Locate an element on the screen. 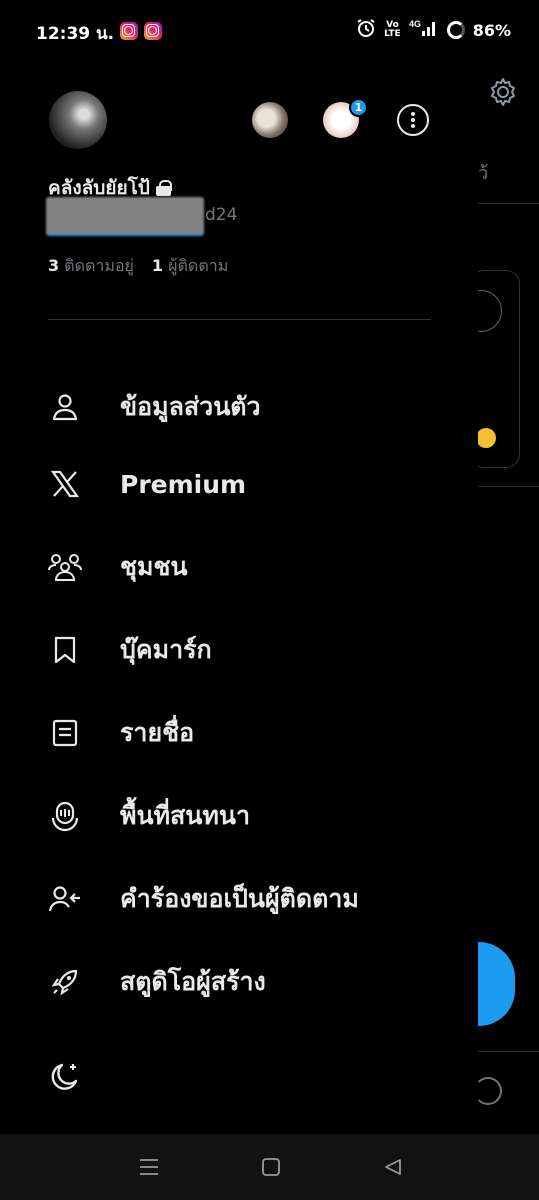 The image size is (539, 1200). emoji-icon is located at coordinates (486, 438).